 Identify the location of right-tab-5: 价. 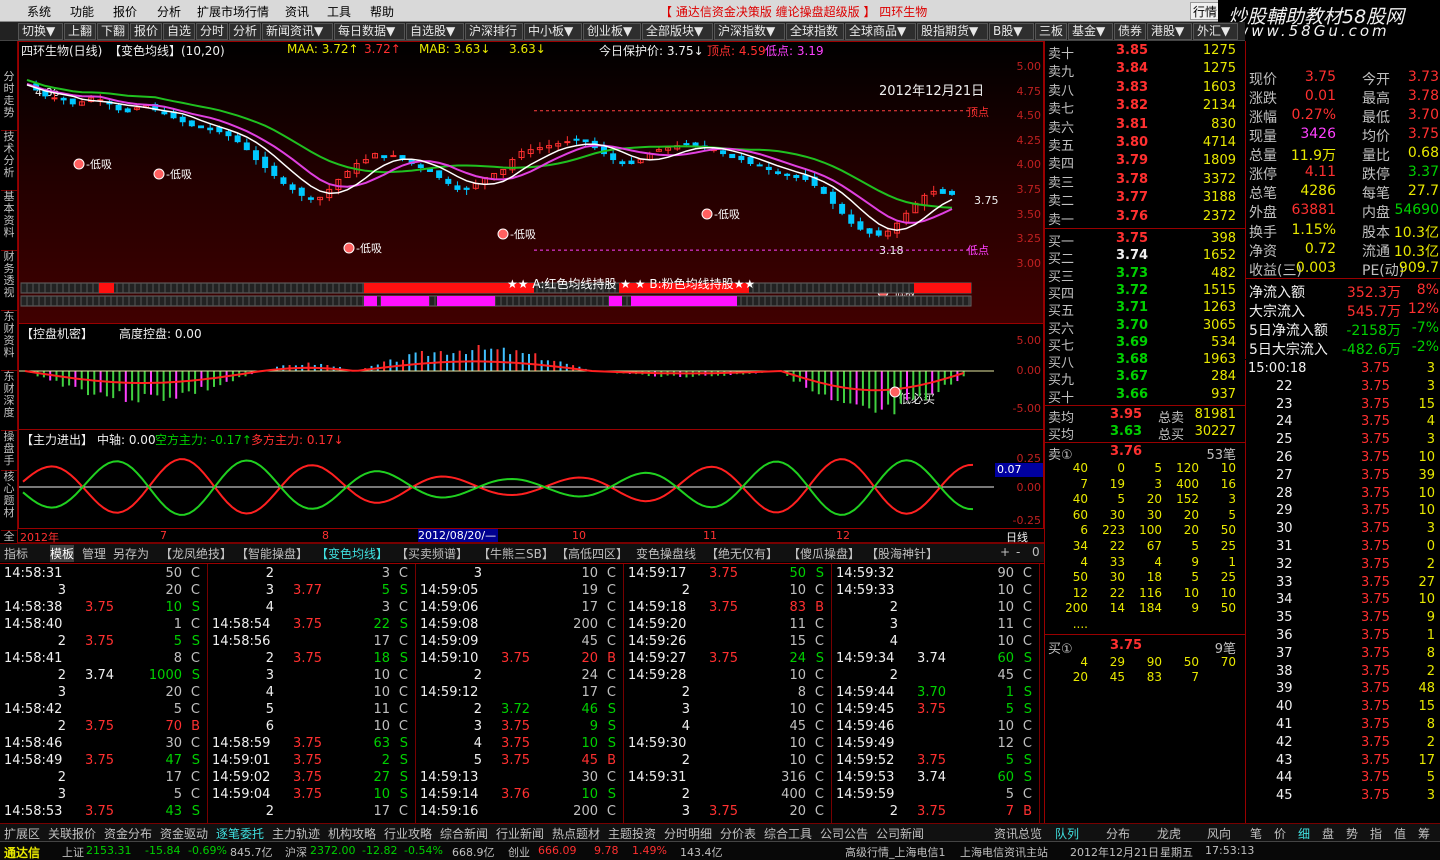
(1280, 833).